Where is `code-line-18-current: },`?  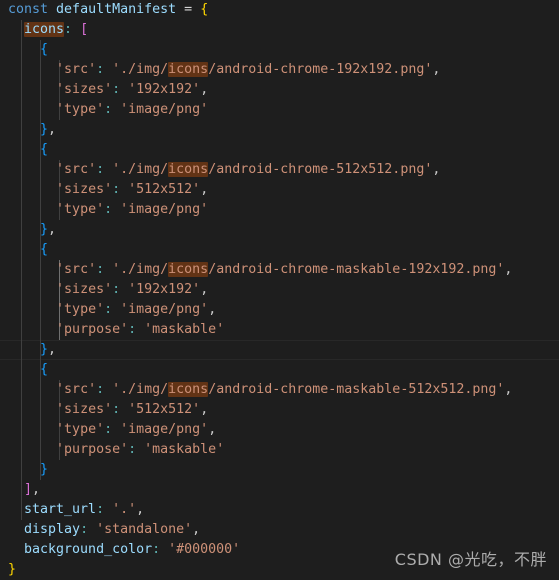
code-line-18-current: }, is located at coordinates (279, 350).